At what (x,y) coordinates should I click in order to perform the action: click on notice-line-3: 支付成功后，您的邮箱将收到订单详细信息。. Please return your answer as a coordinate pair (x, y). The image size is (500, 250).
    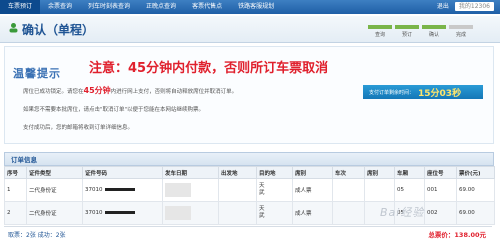
    Looking at the image, I should click on (78, 128).